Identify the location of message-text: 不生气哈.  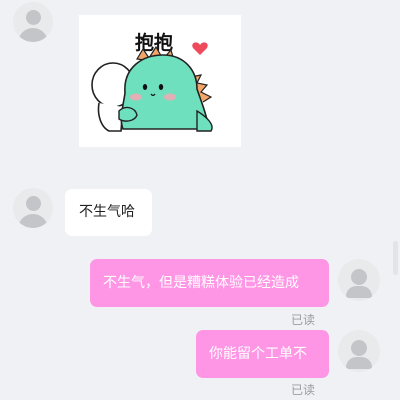
(107, 212).